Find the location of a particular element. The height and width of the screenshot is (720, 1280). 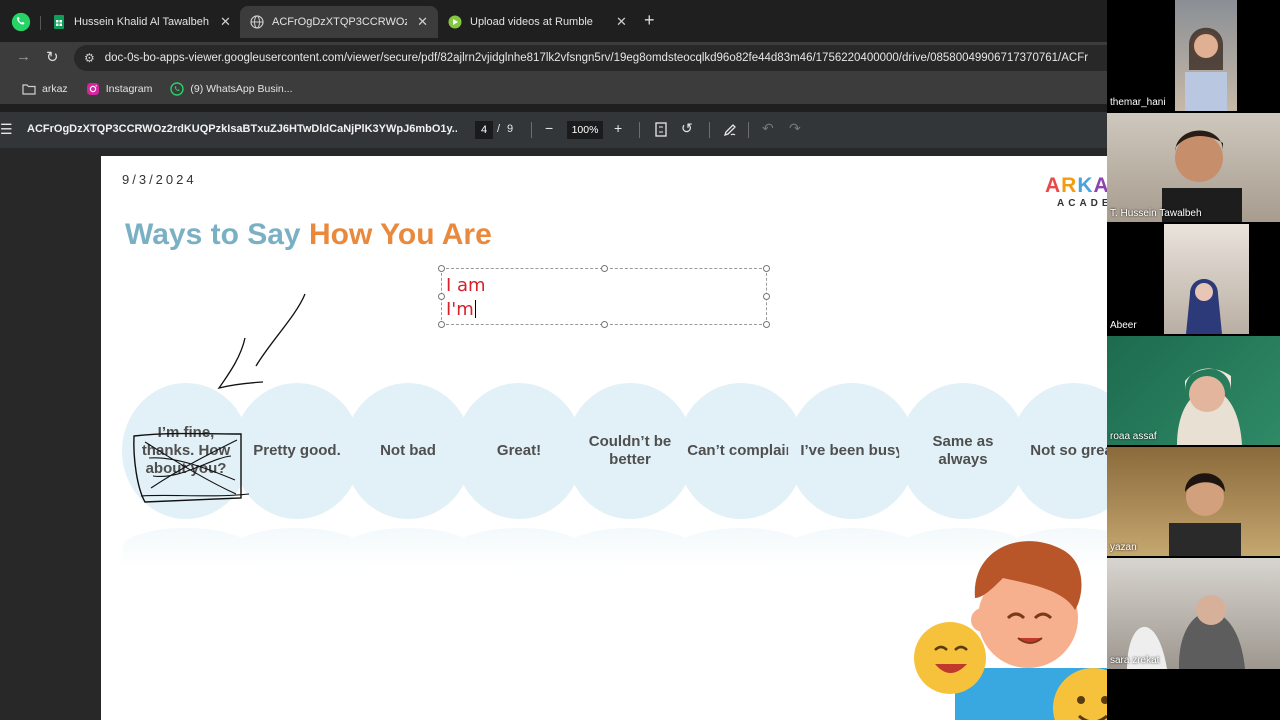

menu-icon: ☰ is located at coordinates (6, 129).